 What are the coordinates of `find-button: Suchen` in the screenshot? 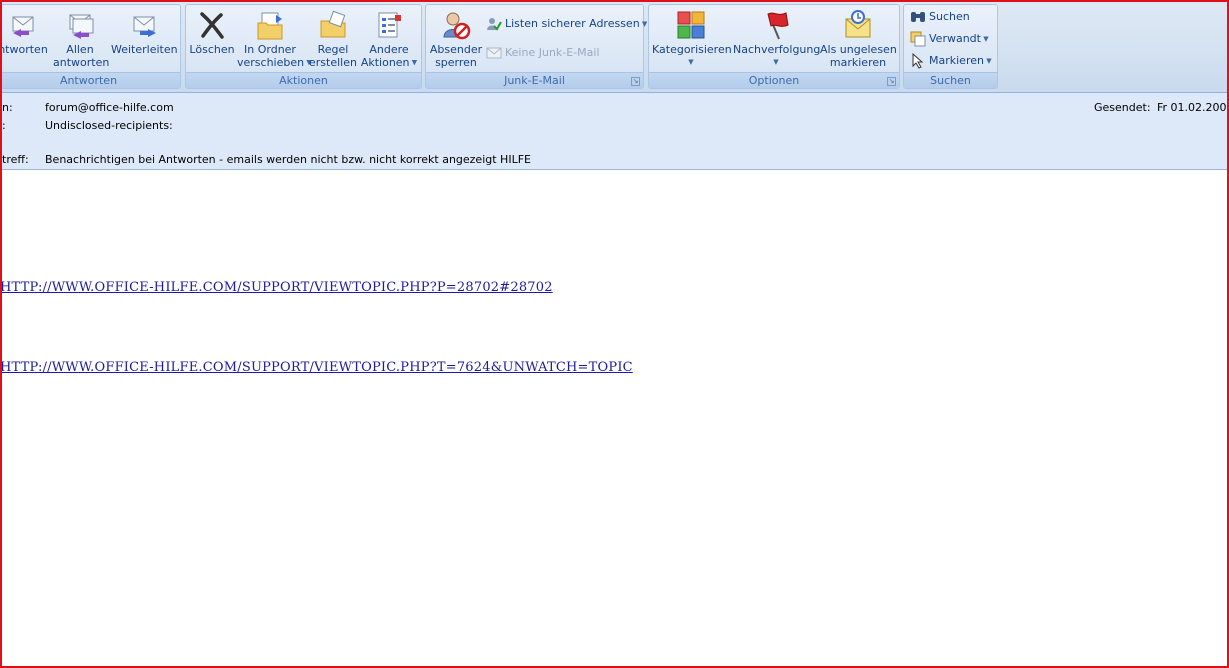 It's located at (940, 17).